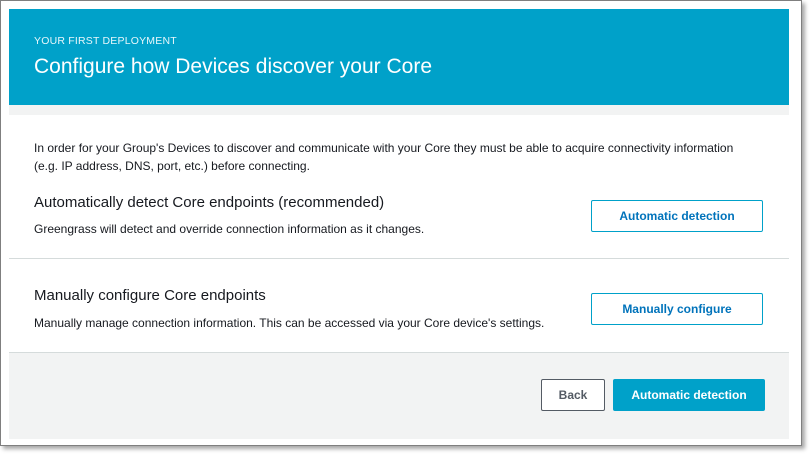 This screenshot has height=455, width=810. Describe the element at coordinates (233, 66) in the screenshot. I see `page-title: Configure how Devices discover your Core` at that location.